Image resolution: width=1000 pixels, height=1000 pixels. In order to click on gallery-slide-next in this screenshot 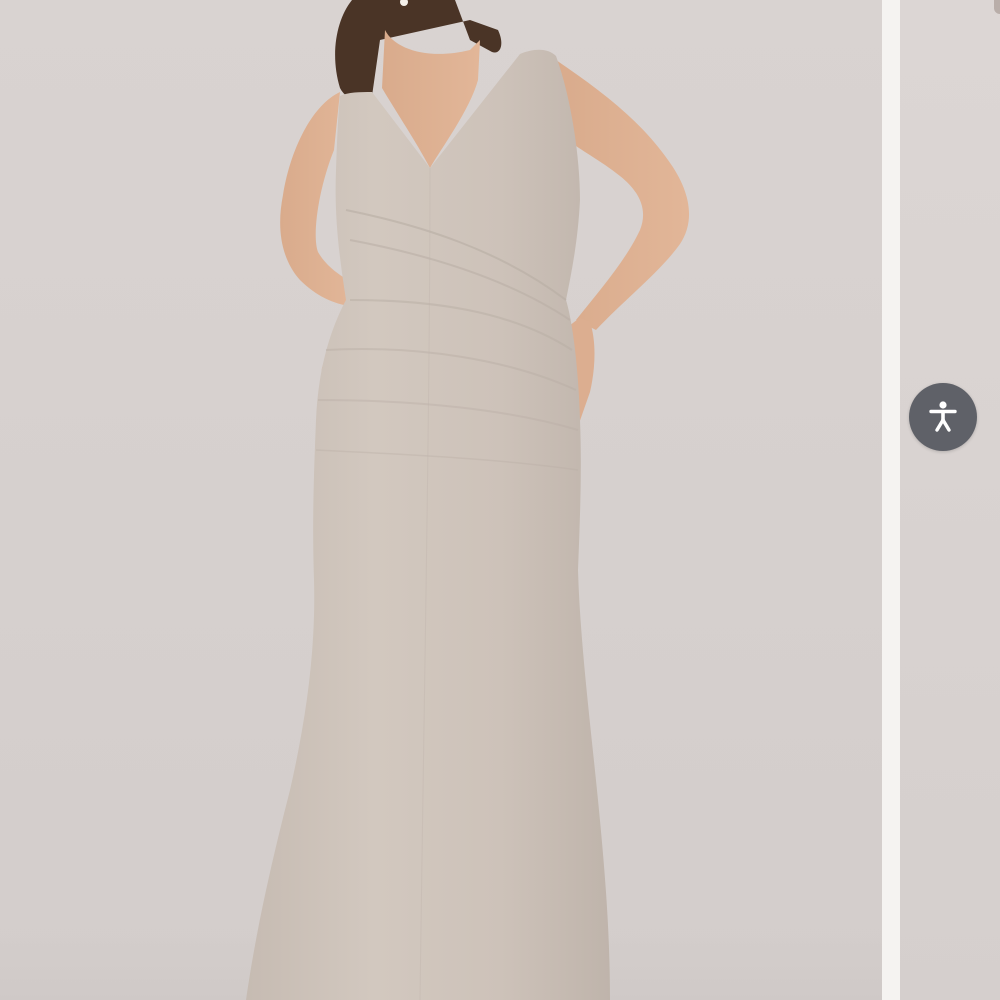, I will do `click(950, 500)`.